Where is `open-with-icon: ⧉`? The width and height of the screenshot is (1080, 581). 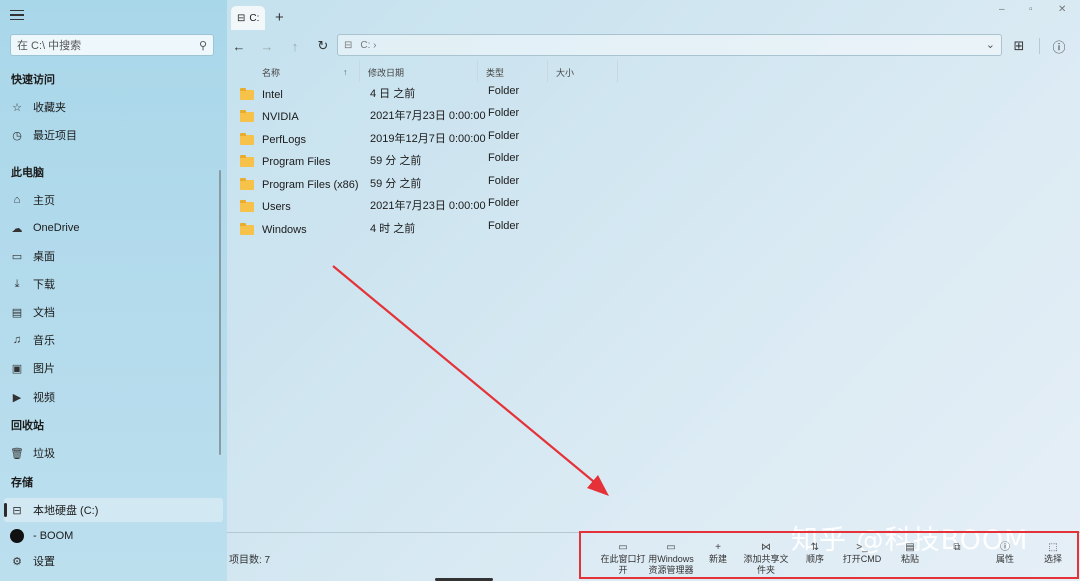 open-with-icon: ⧉ is located at coordinates (957, 547).